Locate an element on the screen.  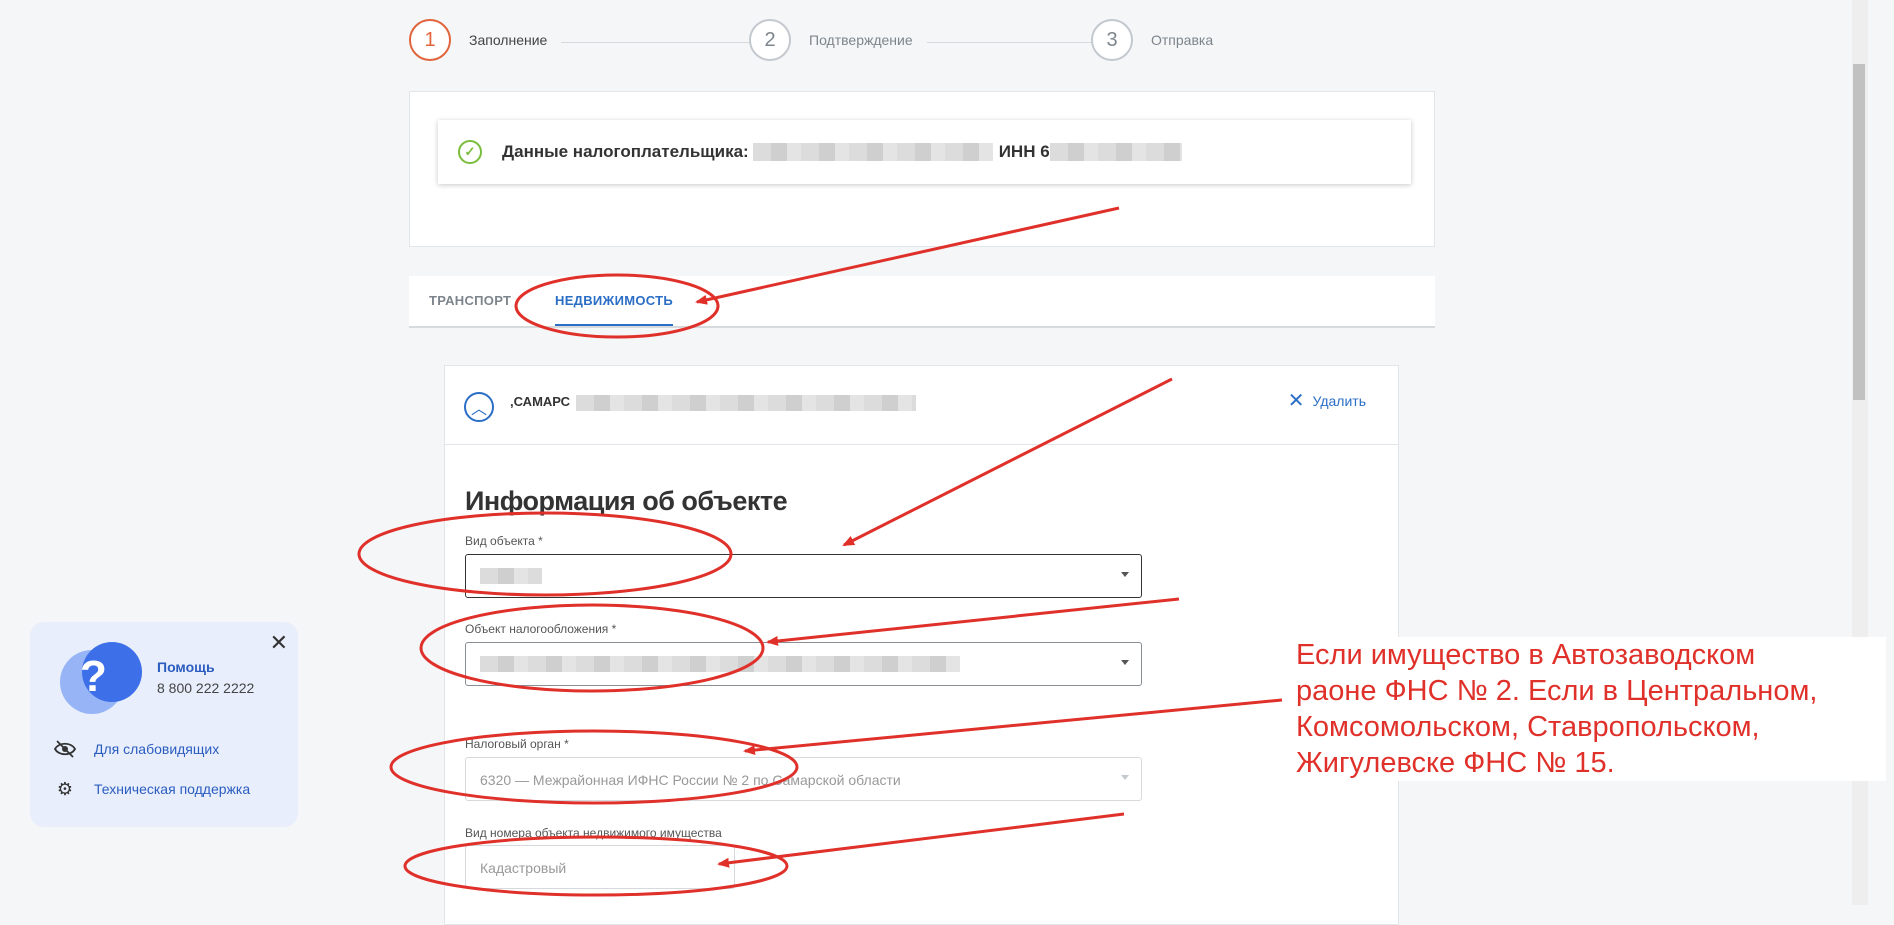
eye-slash-icon is located at coordinates (65, 749).